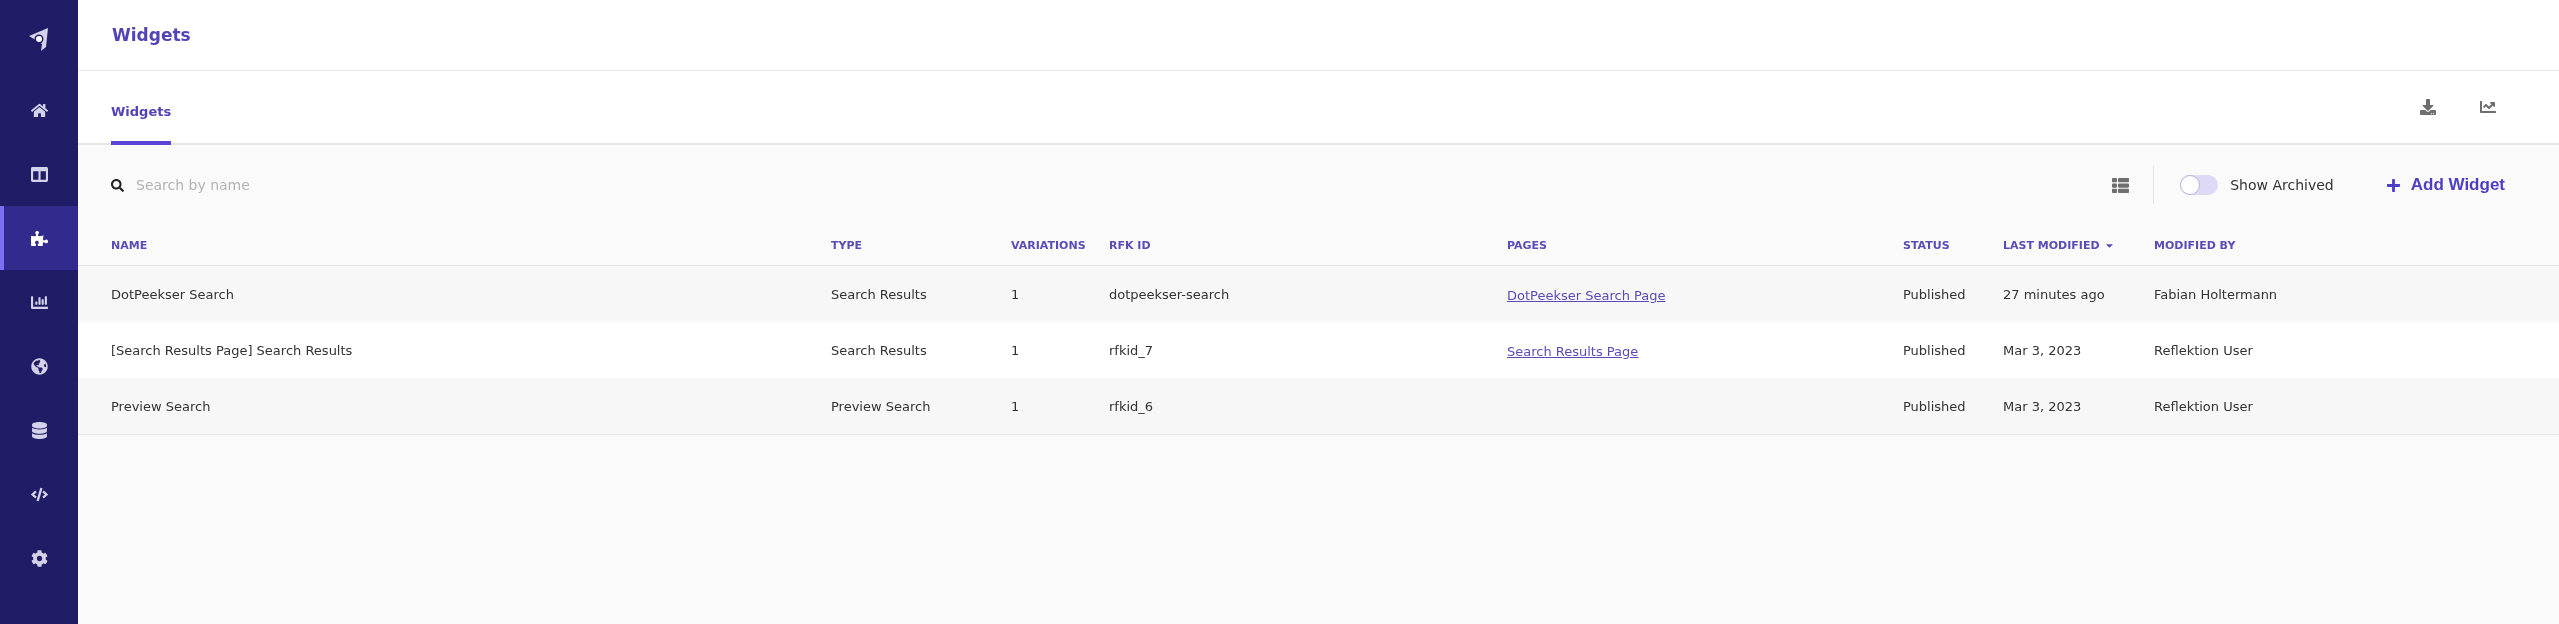  What do you see at coordinates (39, 302) in the screenshot?
I see `bar-chart-icon` at bounding box center [39, 302].